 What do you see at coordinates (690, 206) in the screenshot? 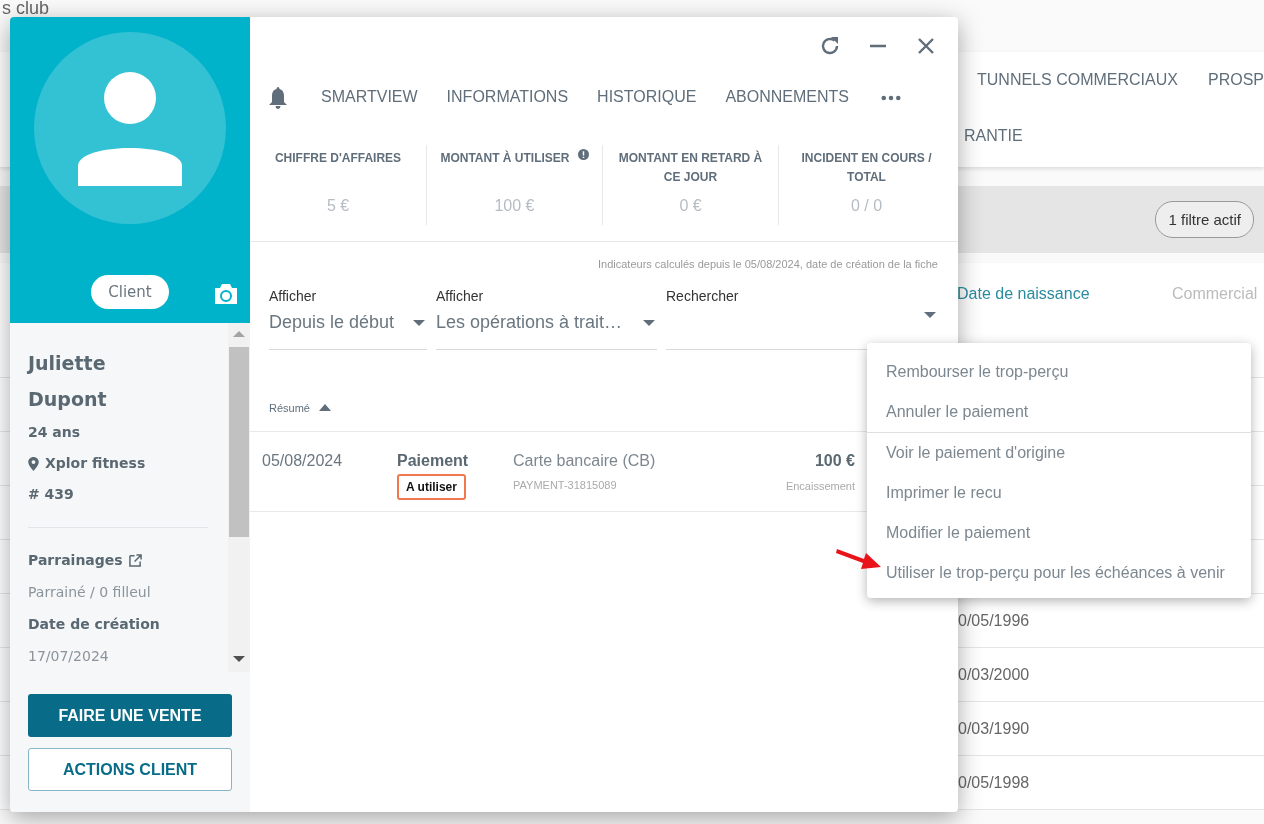
I see `indicator-value: 0 €` at bounding box center [690, 206].